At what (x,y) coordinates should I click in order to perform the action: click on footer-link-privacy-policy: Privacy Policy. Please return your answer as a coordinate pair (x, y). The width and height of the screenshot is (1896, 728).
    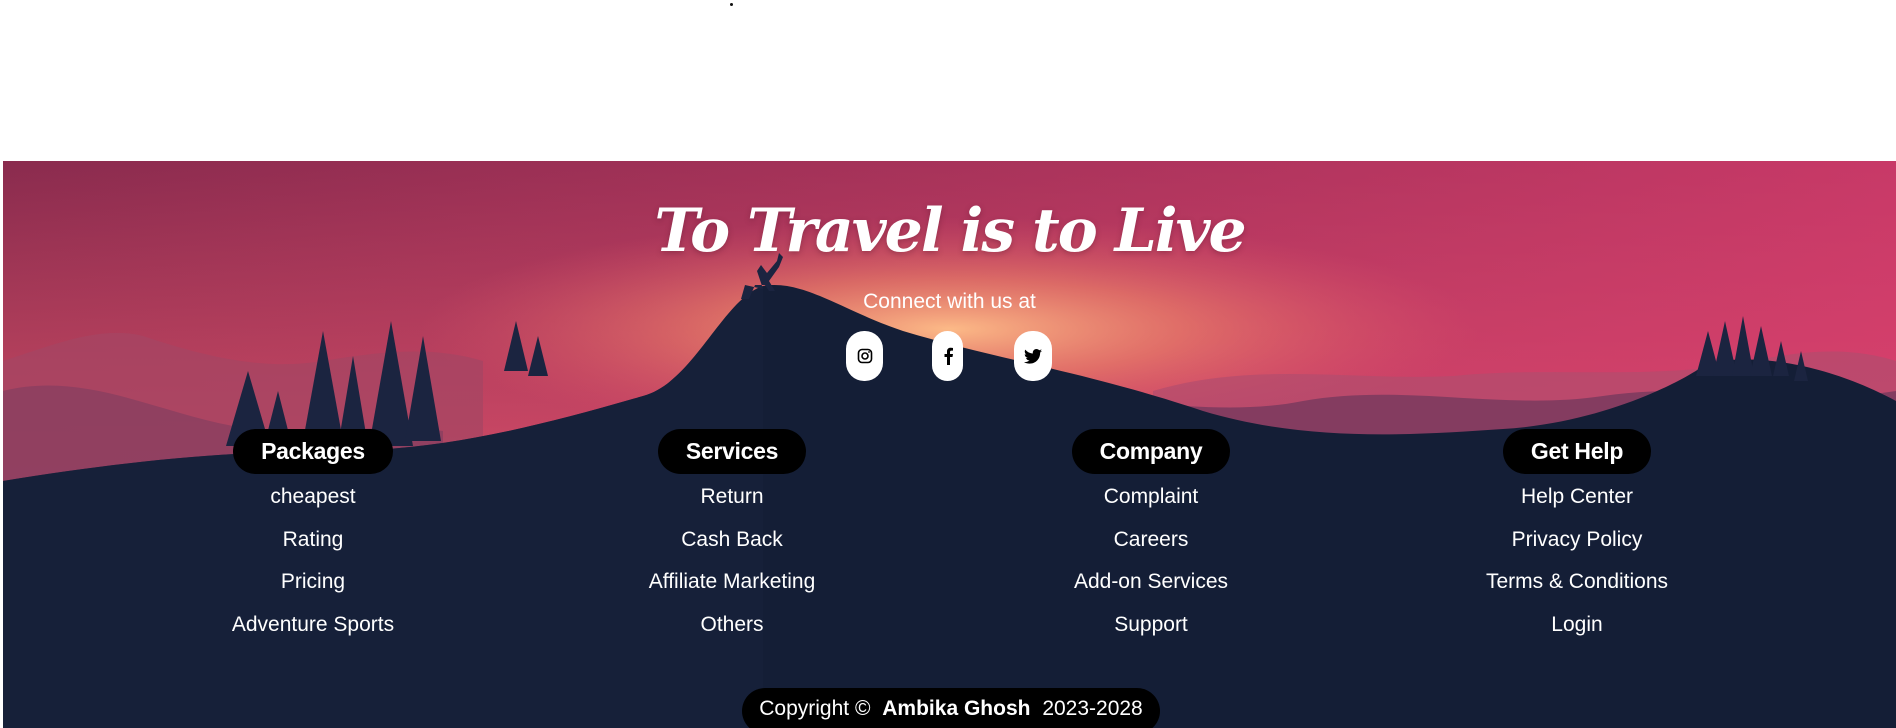
    Looking at the image, I should click on (1577, 540).